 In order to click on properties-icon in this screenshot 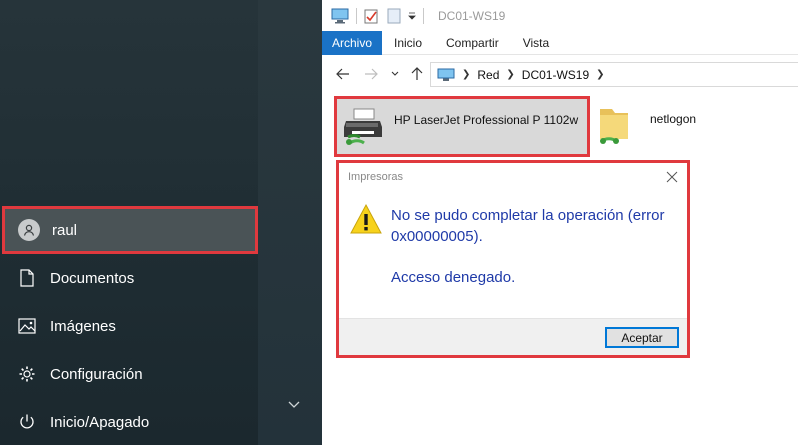, I will do `click(371, 15)`.